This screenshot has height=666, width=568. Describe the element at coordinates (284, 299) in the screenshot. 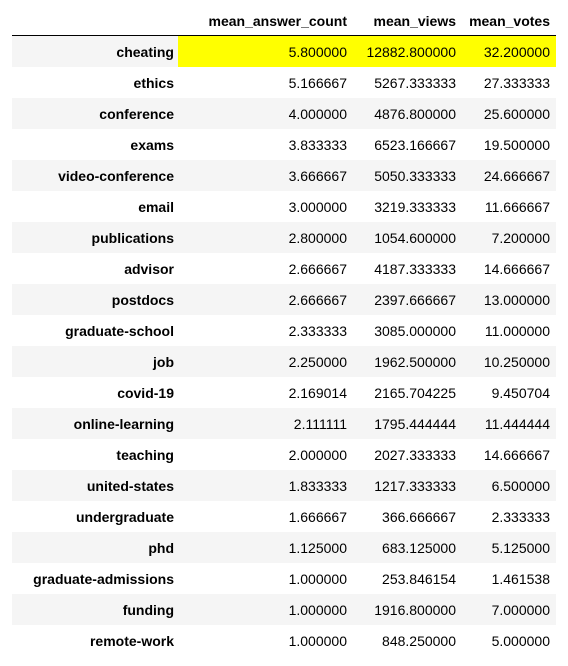

I see `table-row: postdocs 2.666667 2397.666667 13.000000` at that location.